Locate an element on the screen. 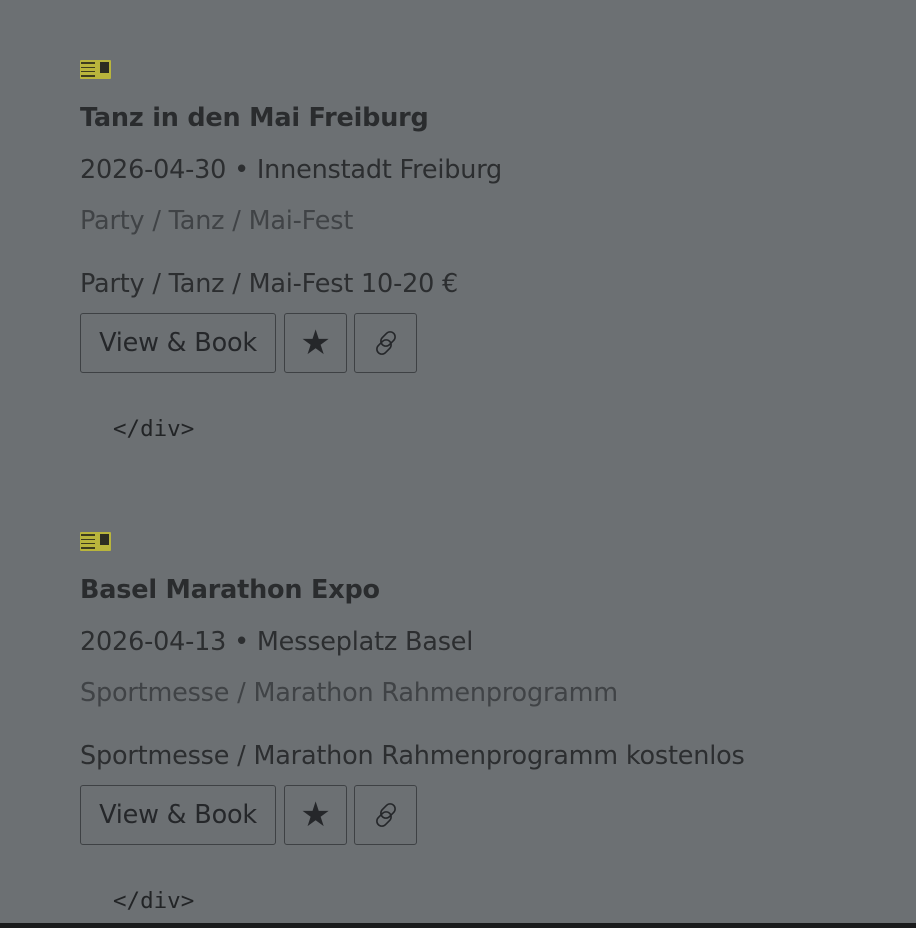 This screenshot has width=916, height=928. event-description: Party / Tanz / Mai-Fest 10-20 € is located at coordinates (269, 284).